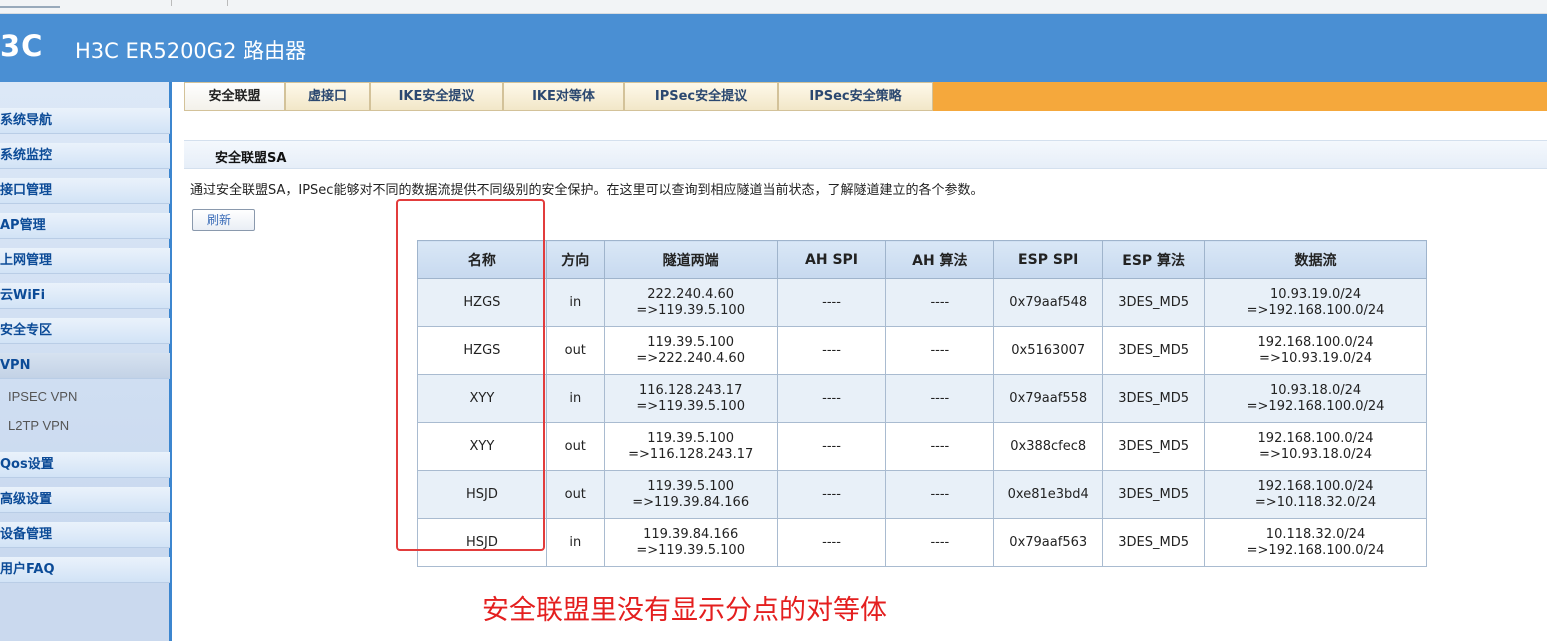 The image size is (1547, 641). Describe the element at coordinates (482, 398) in the screenshot. I see `cell-name: XYY` at that location.